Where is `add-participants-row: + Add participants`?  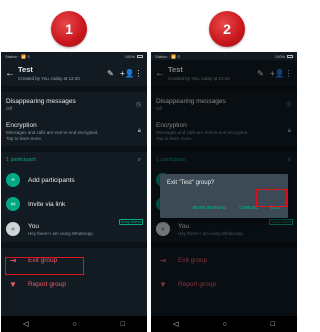
add-participants-row: + Add participants is located at coordinates (74, 180).